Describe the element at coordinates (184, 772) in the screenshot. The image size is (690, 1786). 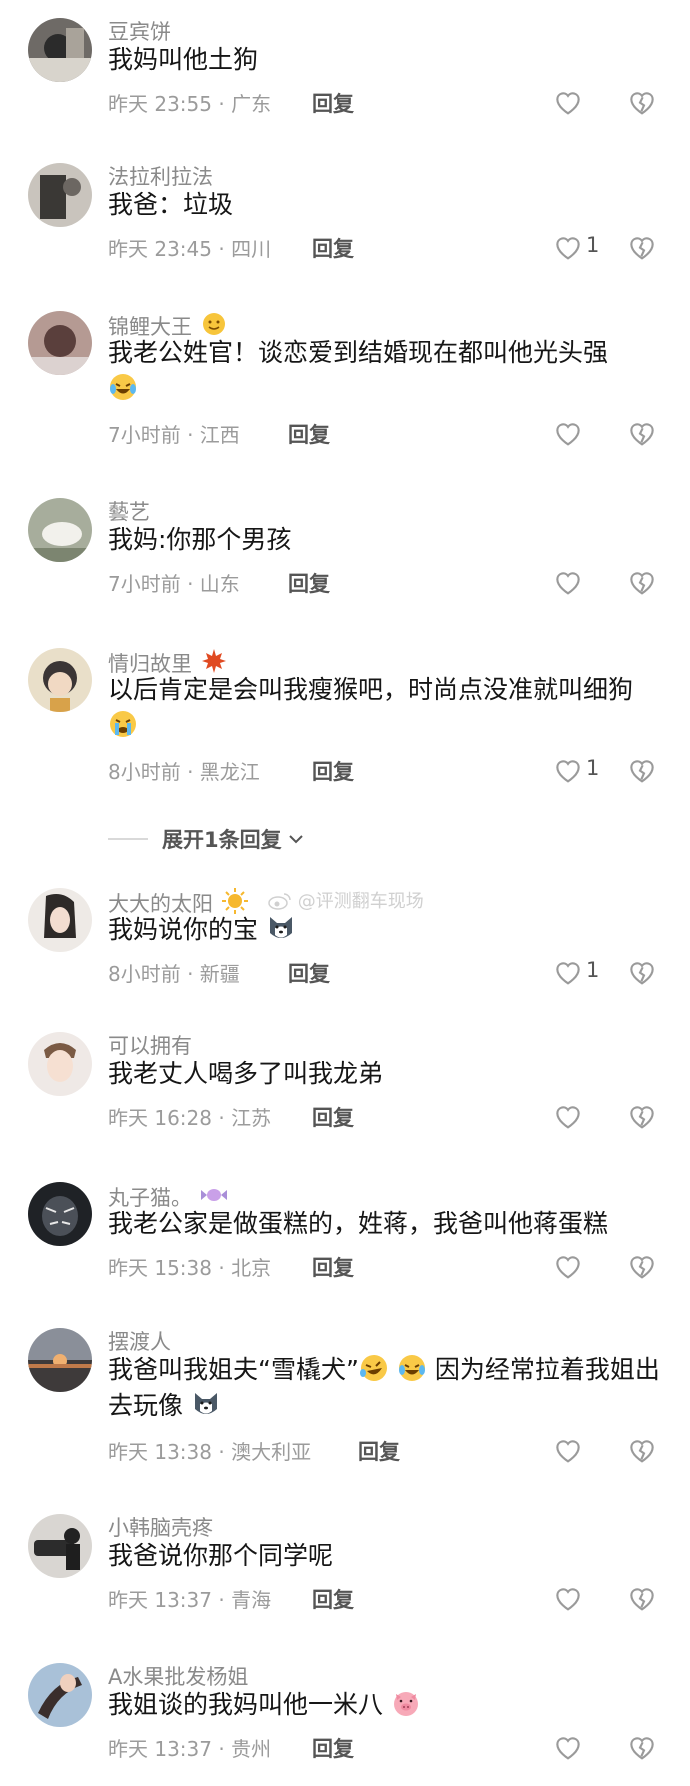
I see `comment-meta: 8小时前 · 黑龙江` at that location.